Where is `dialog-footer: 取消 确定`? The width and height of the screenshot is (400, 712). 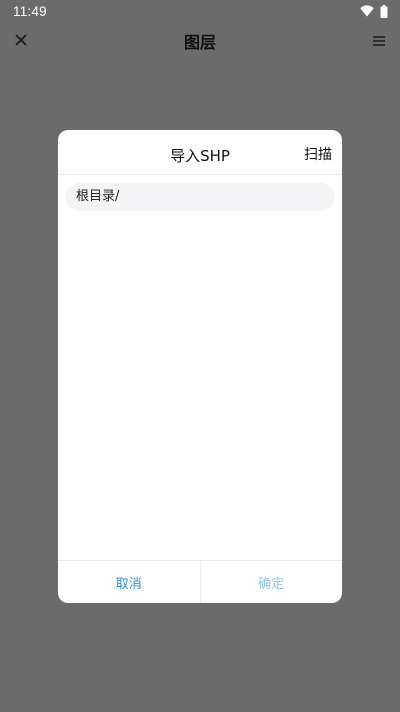 dialog-footer: 取消 确定 is located at coordinates (200, 581).